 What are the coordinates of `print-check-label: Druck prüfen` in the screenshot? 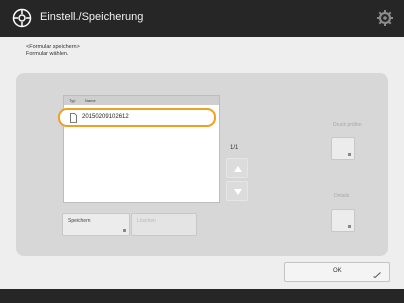 It's located at (347, 125).